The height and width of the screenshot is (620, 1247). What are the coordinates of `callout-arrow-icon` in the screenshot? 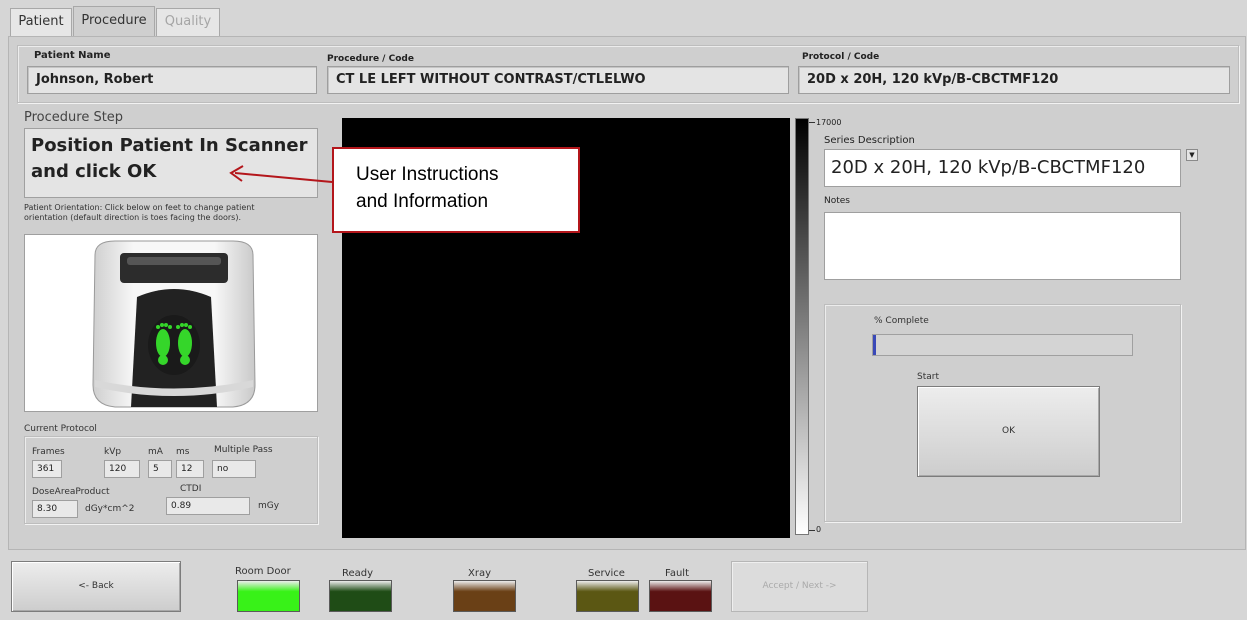 It's located at (281, 174).